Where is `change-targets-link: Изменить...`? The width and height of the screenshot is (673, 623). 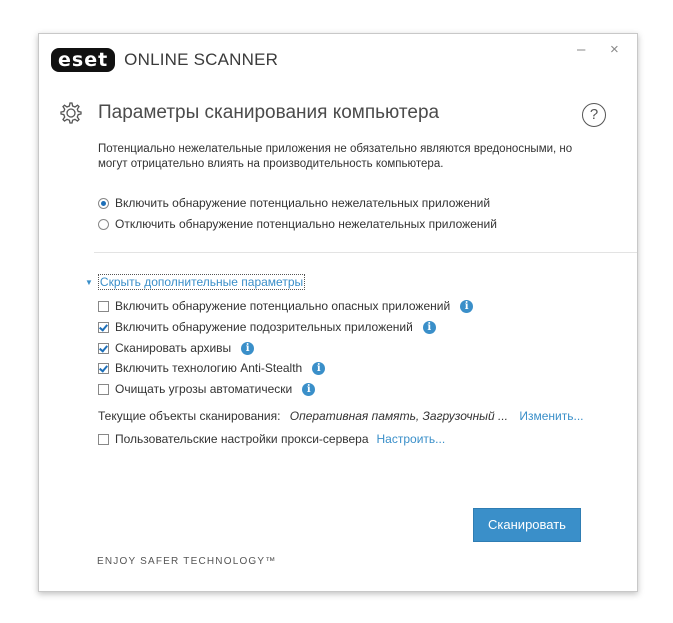
change-targets-link: Изменить... is located at coordinates (551, 416).